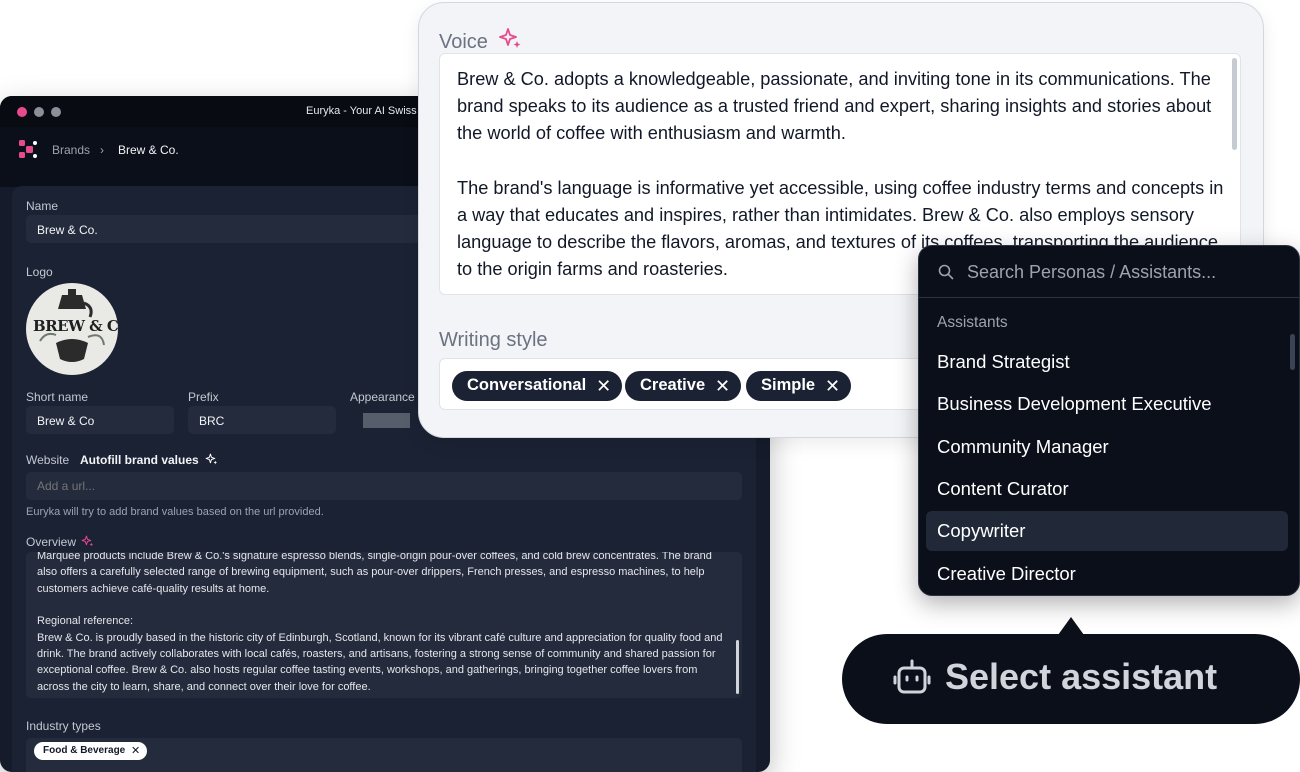 Image resolution: width=1300 pixels, height=772 pixels. What do you see at coordinates (39, 112) in the screenshot?
I see `minimize-window-button` at bounding box center [39, 112].